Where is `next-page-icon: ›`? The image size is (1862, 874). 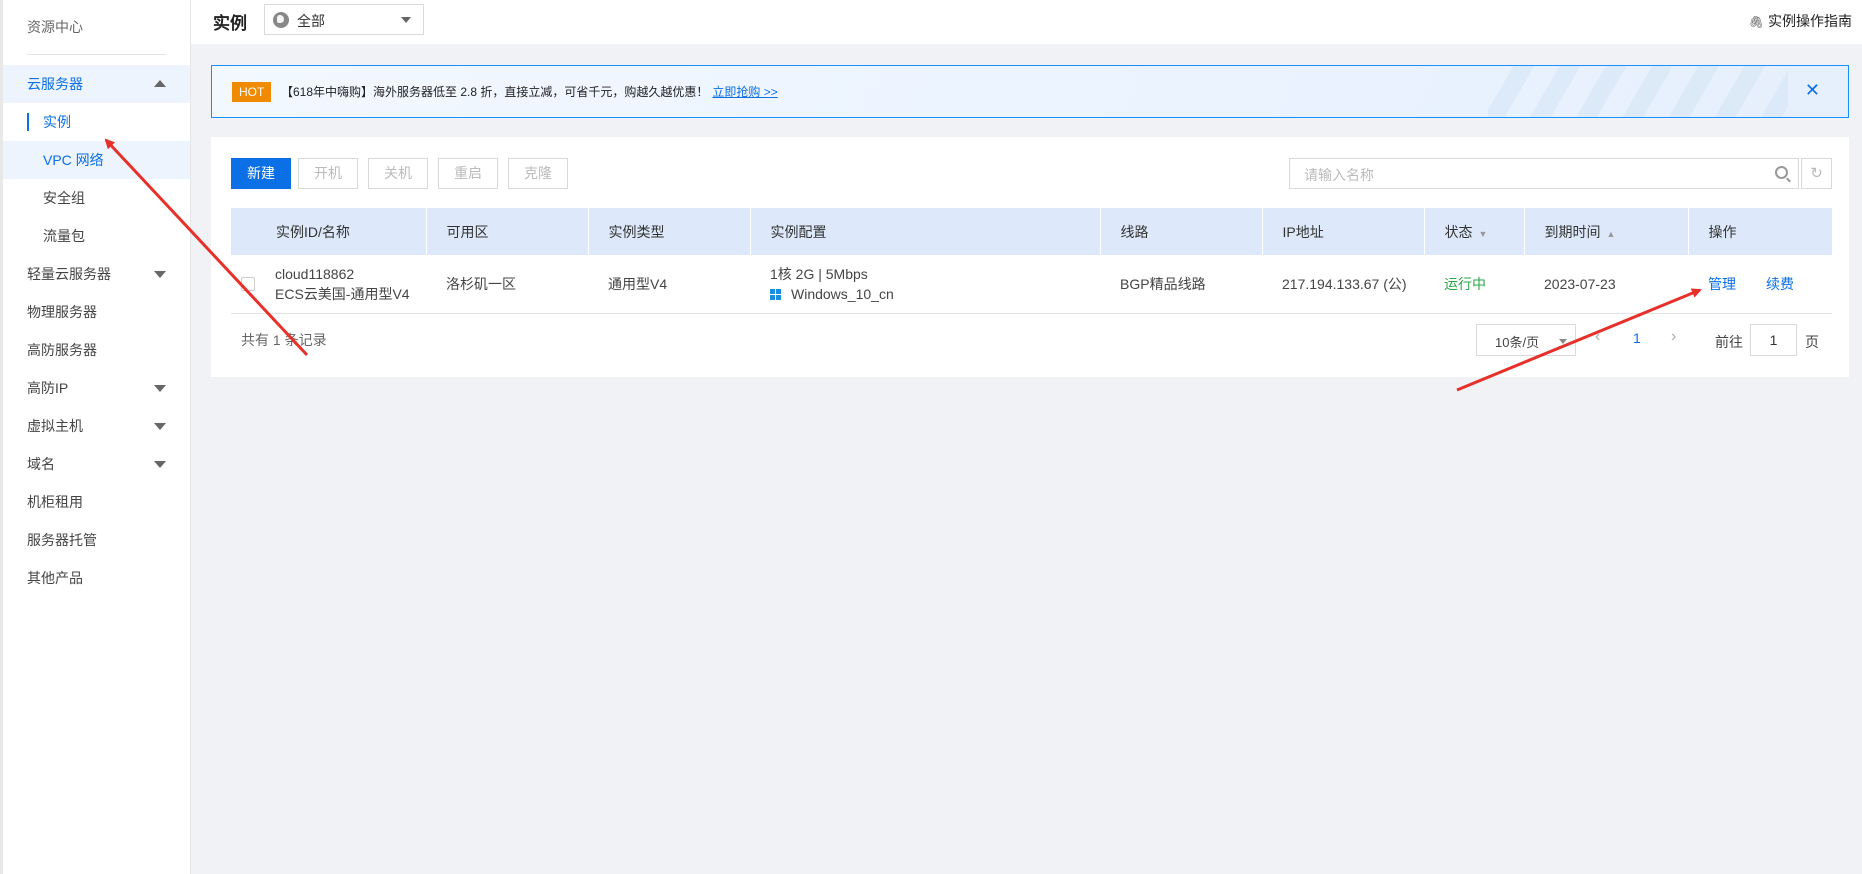 next-page-icon: › is located at coordinates (1673, 337).